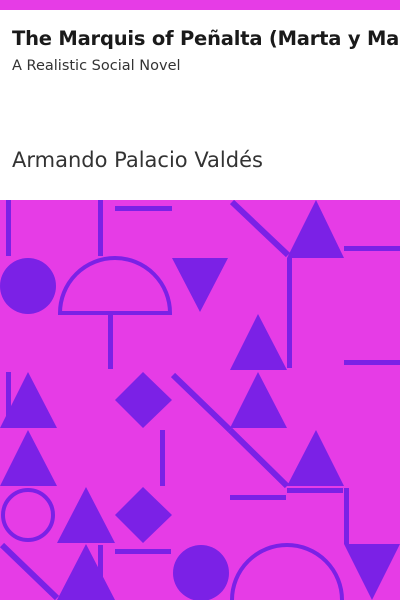 The image size is (400, 600). Describe the element at coordinates (200, 5) in the screenshot. I see `top-accent-bar` at that location.